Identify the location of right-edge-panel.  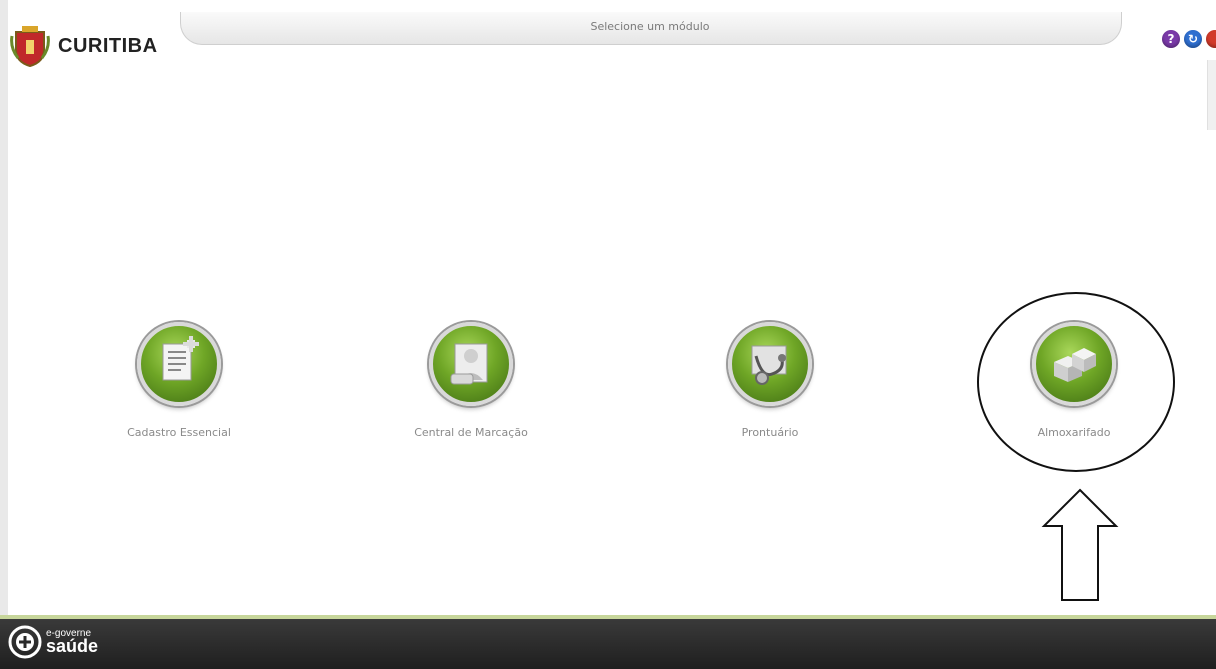
(1211, 95).